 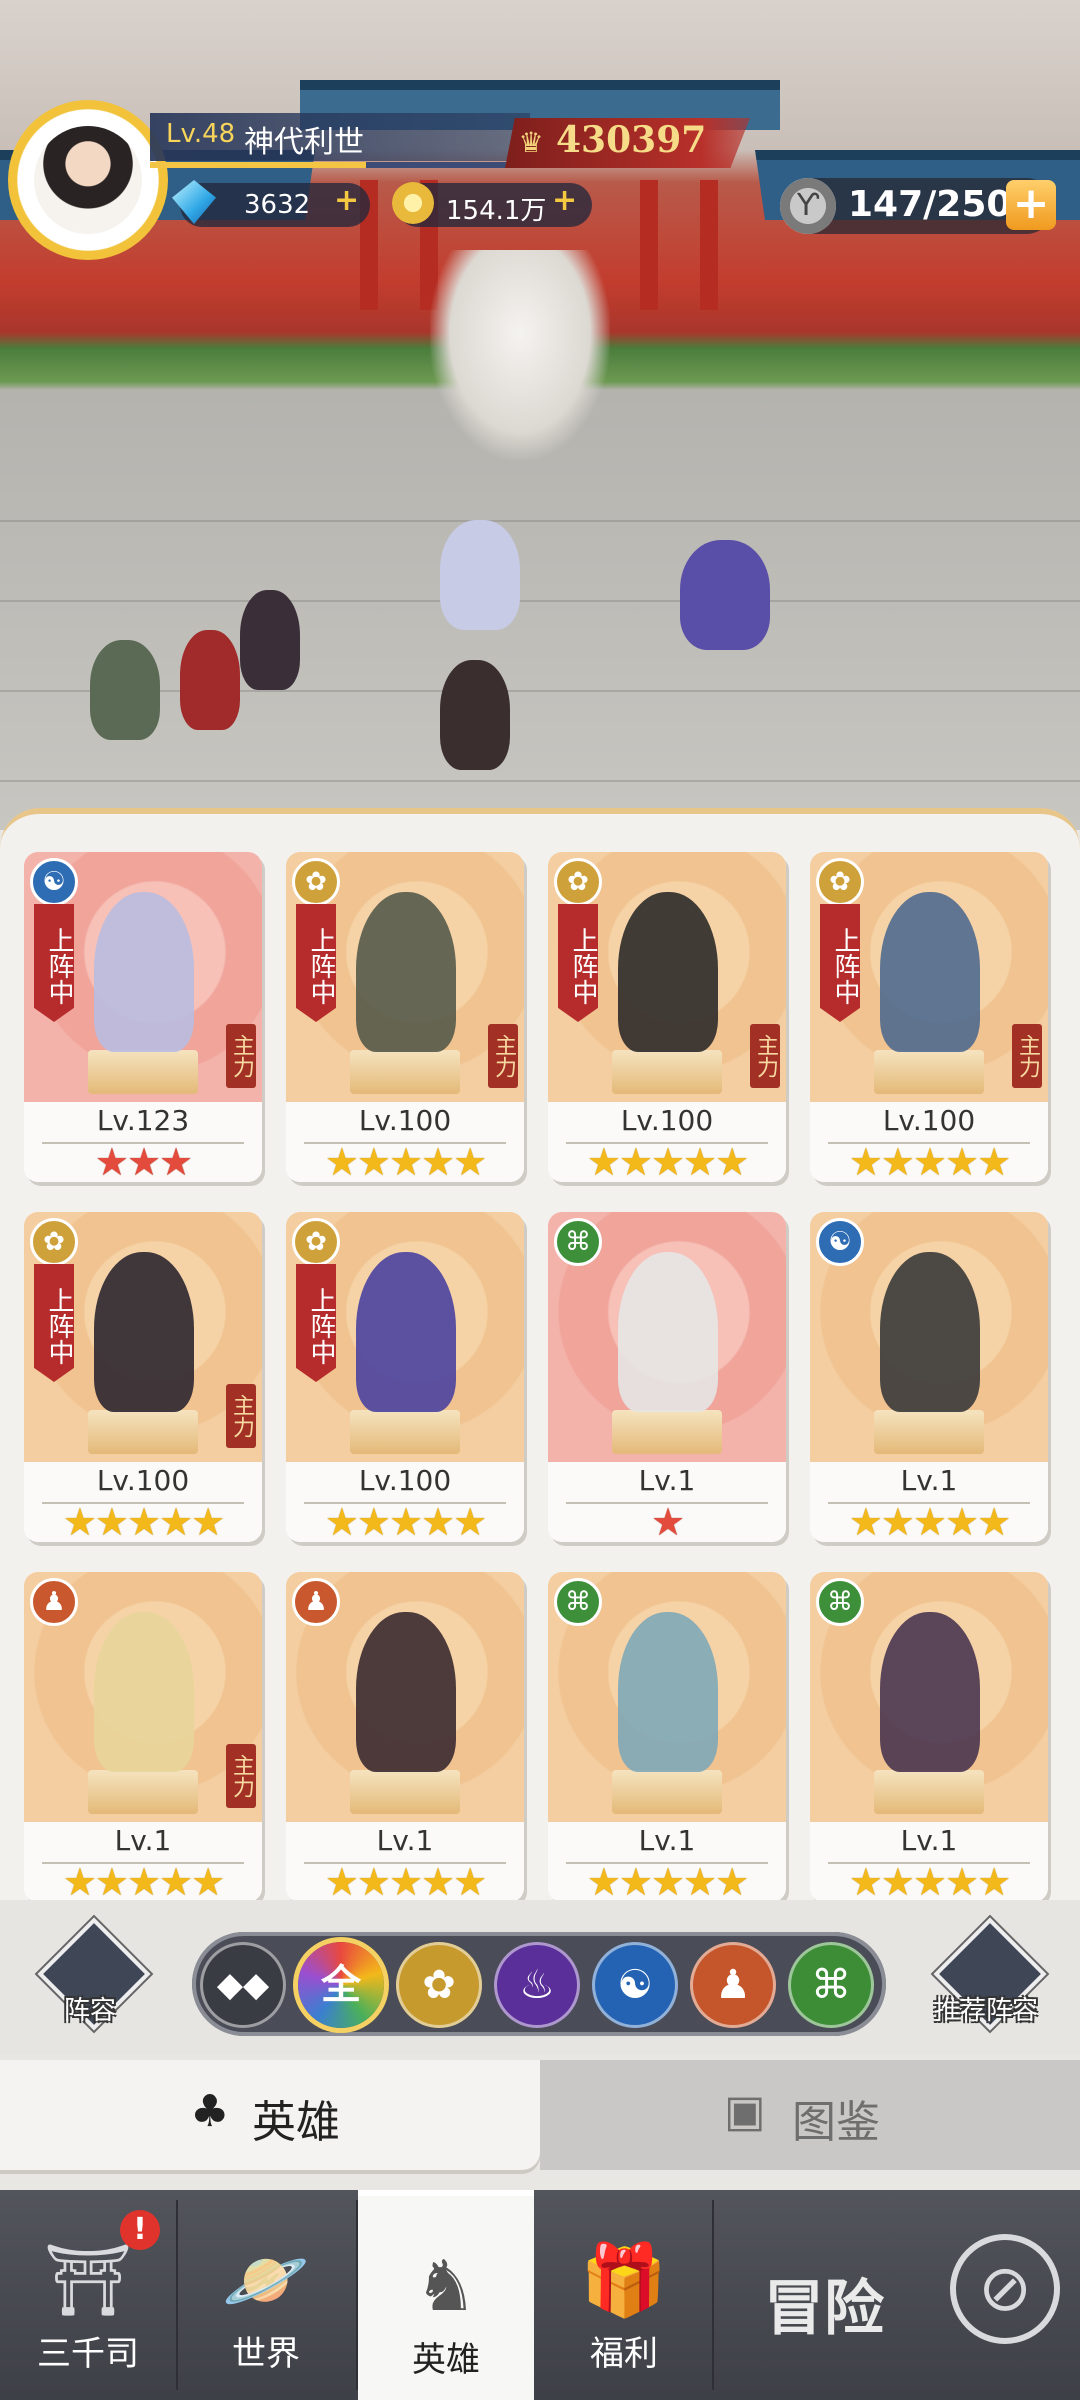 I want to click on tab-heroes-icon: ♣, so click(x=210, y=2111).